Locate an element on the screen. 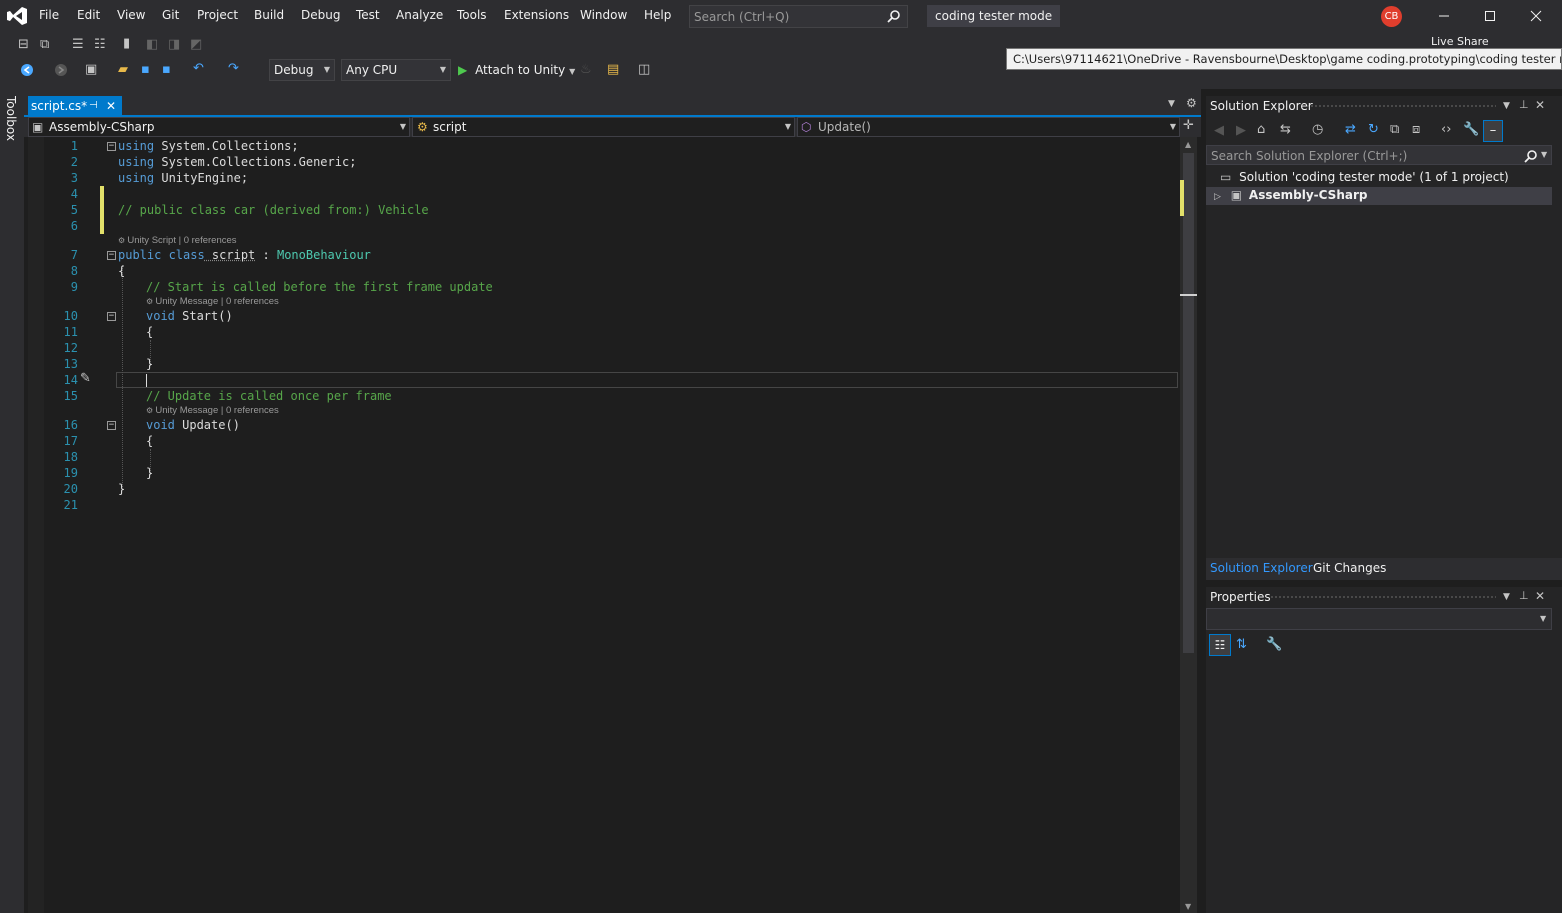  window-layout-icon: ◫ is located at coordinates (644, 69).